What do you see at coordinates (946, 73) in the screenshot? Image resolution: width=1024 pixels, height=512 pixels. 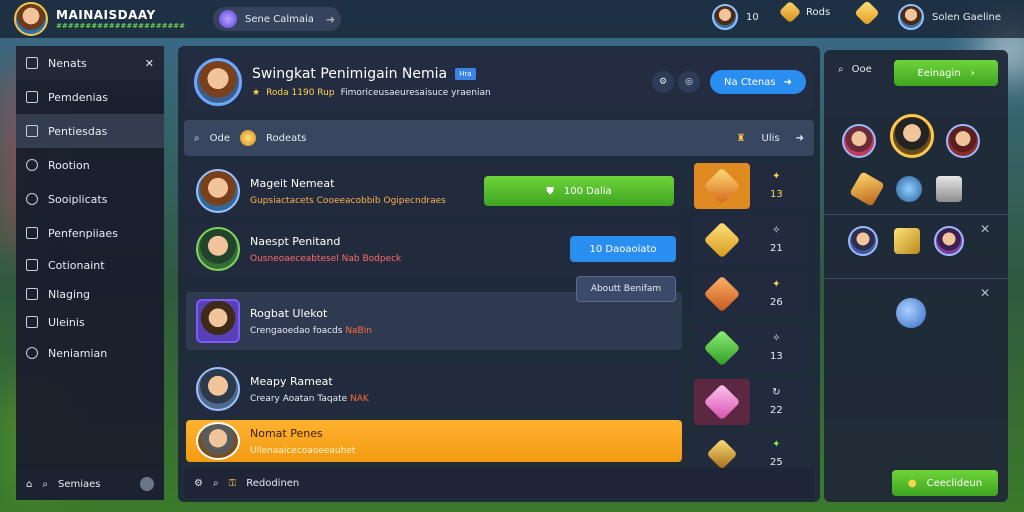 I see `right-action-button: Eeinagin ›` at bounding box center [946, 73].